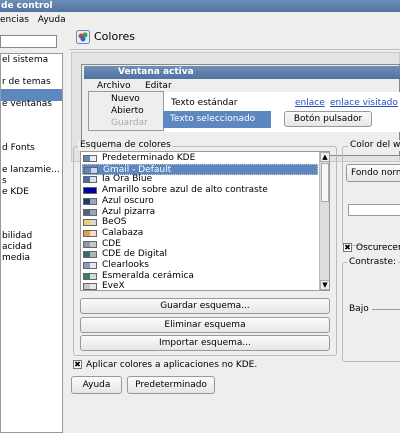 This screenshot has height=433, width=400. What do you see at coordinates (26, 82) in the screenshot?
I see `sidebar-item: r de temas` at bounding box center [26, 82].